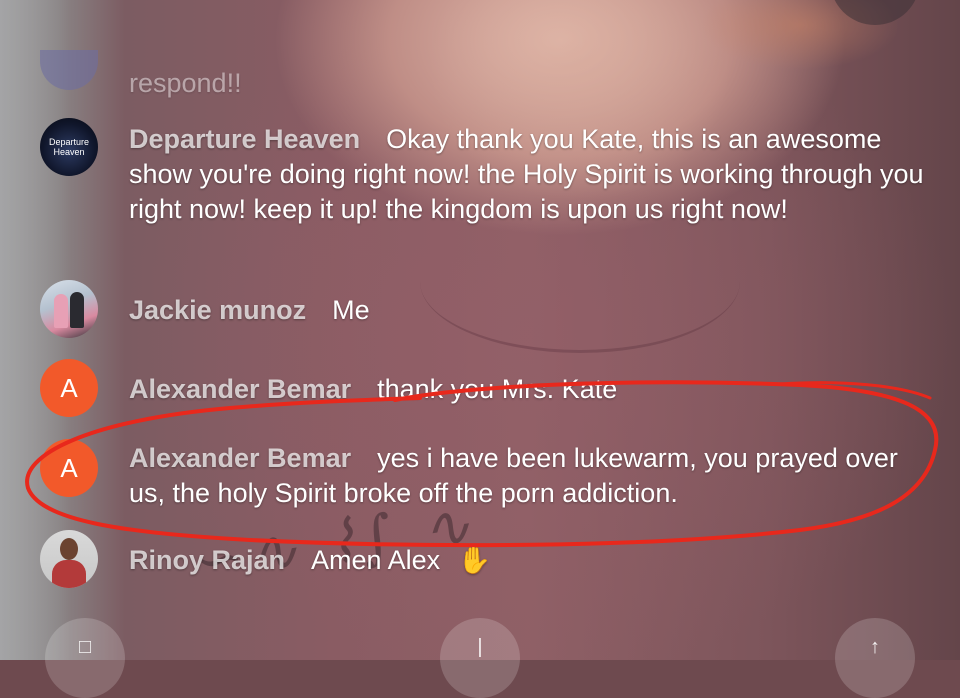  I want to click on raised-hand-icon: ✋, so click(474, 560).